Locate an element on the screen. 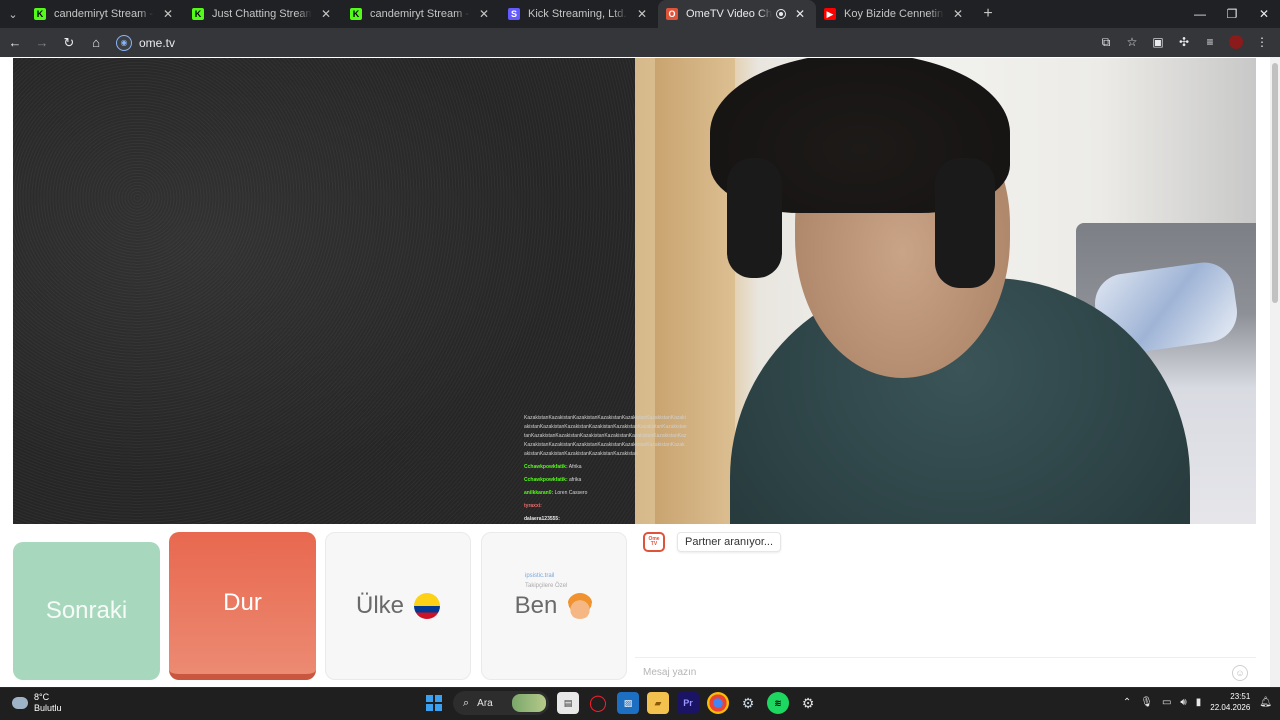  chat-input-row: ☺ is located at coordinates (945, 672).